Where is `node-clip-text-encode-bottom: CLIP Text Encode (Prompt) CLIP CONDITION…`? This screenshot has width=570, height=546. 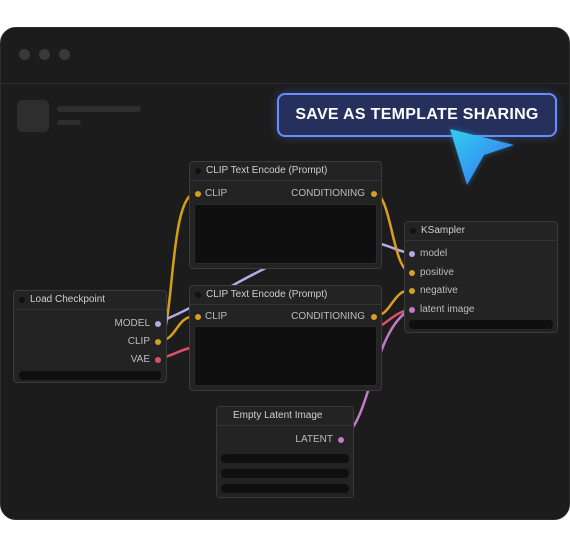
node-clip-text-encode-bottom: CLIP Text Encode (Prompt) CLIP CONDITION… is located at coordinates (285, 338).